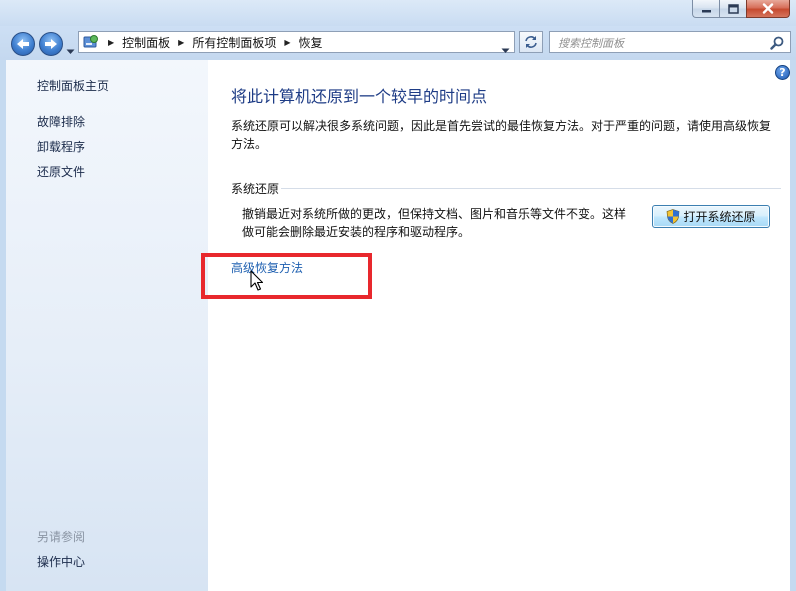 This screenshot has height=591, width=796. I want to click on mouse-pointer-icon, so click(257, 283).